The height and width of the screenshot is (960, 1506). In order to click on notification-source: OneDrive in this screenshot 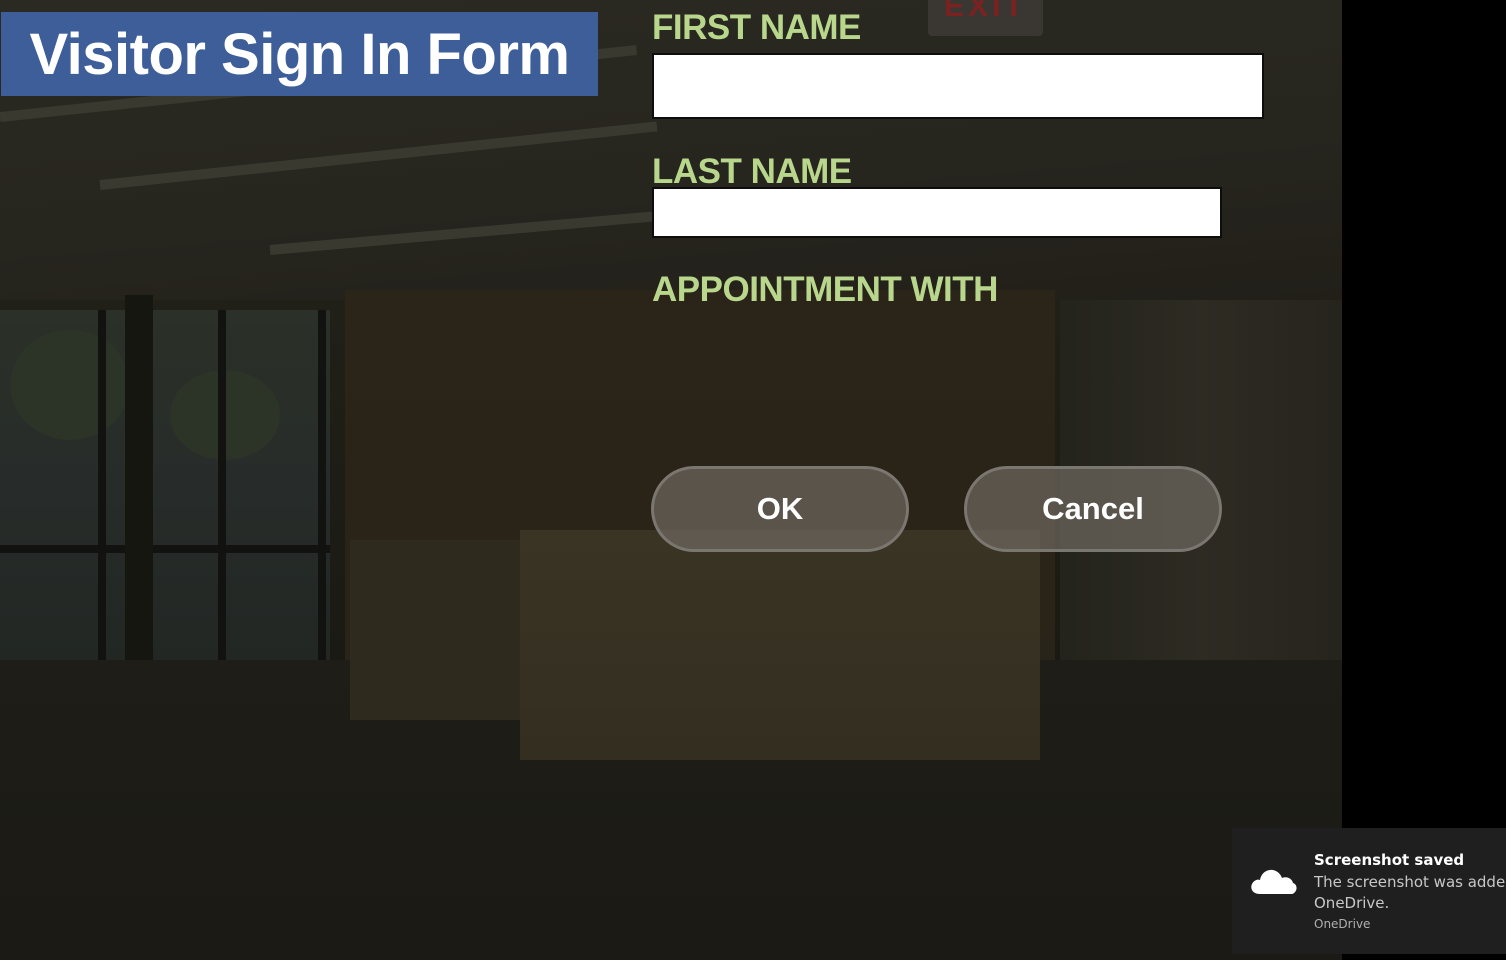, I will do `click(1342, 924)`.